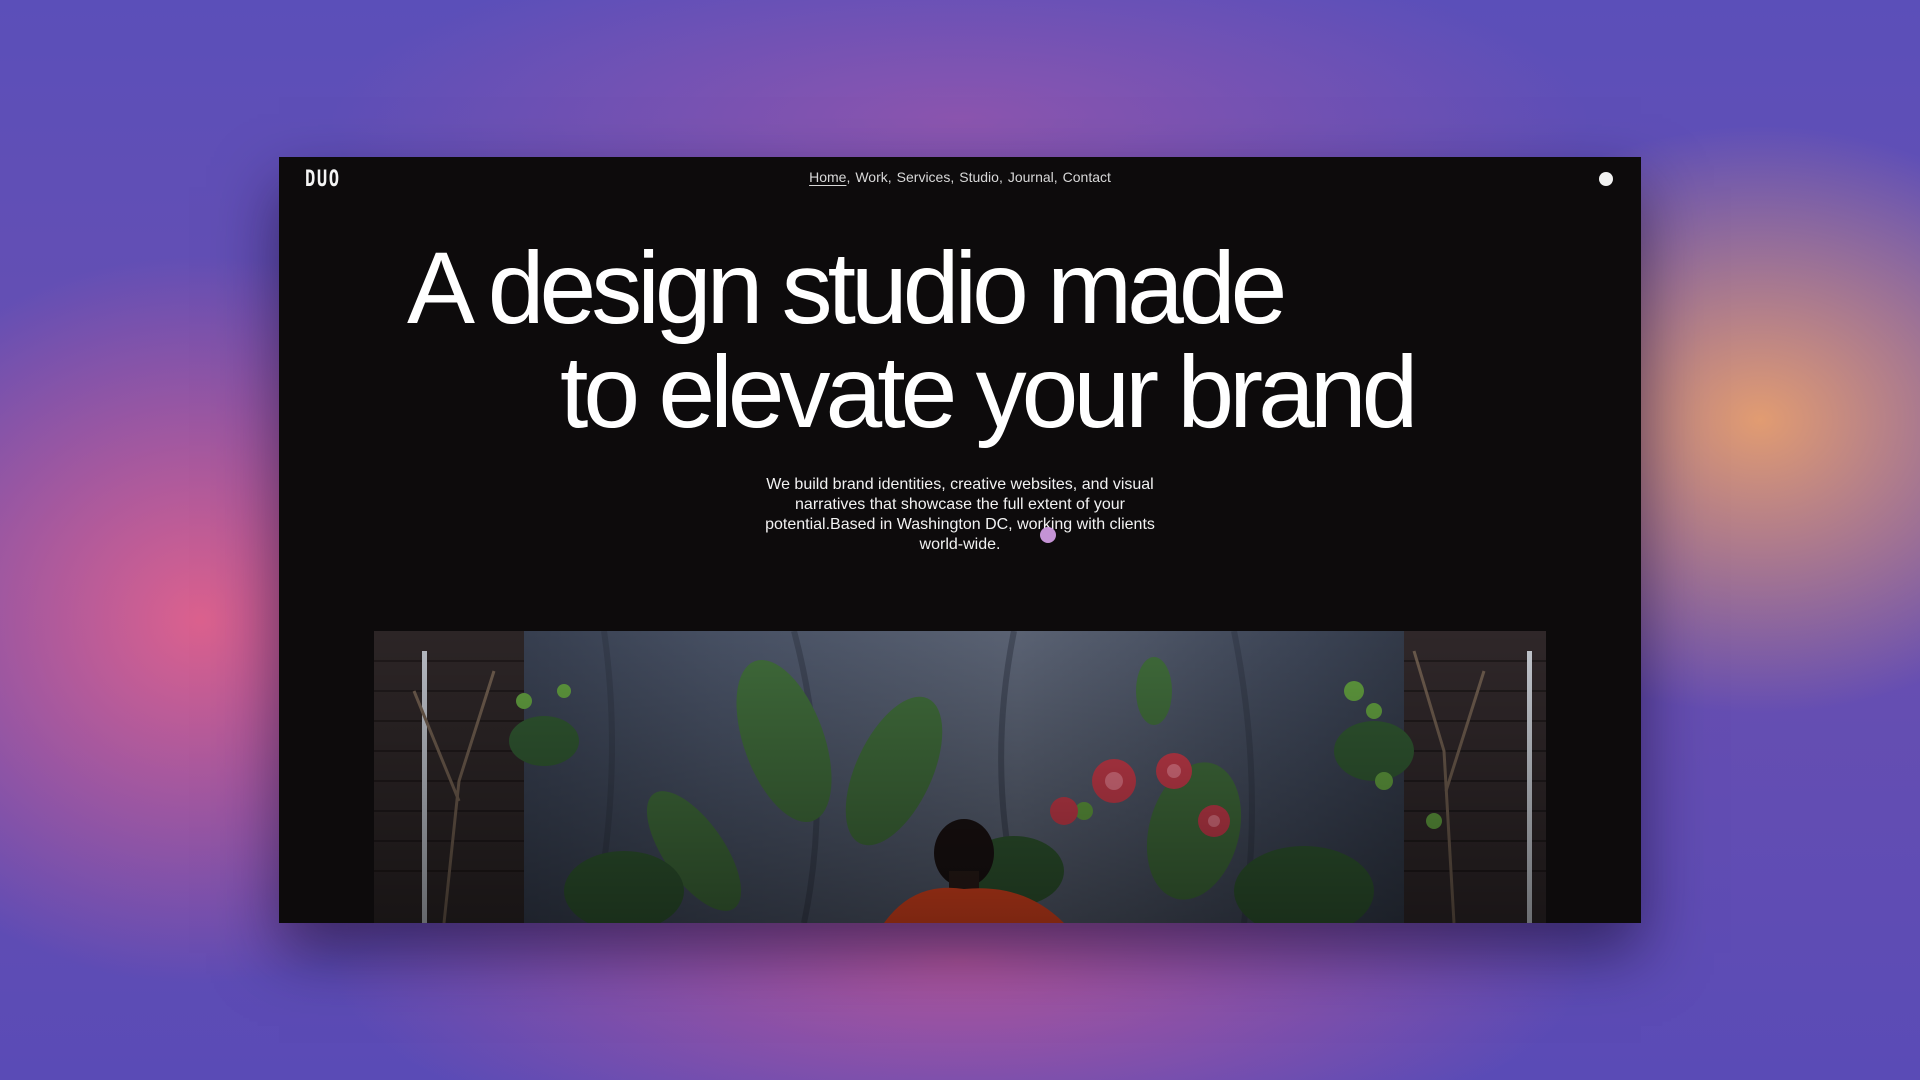  Describe the element at coordinates (1087, 177) in the screenshot. I see `nav-contact-link: Contact` at that location.